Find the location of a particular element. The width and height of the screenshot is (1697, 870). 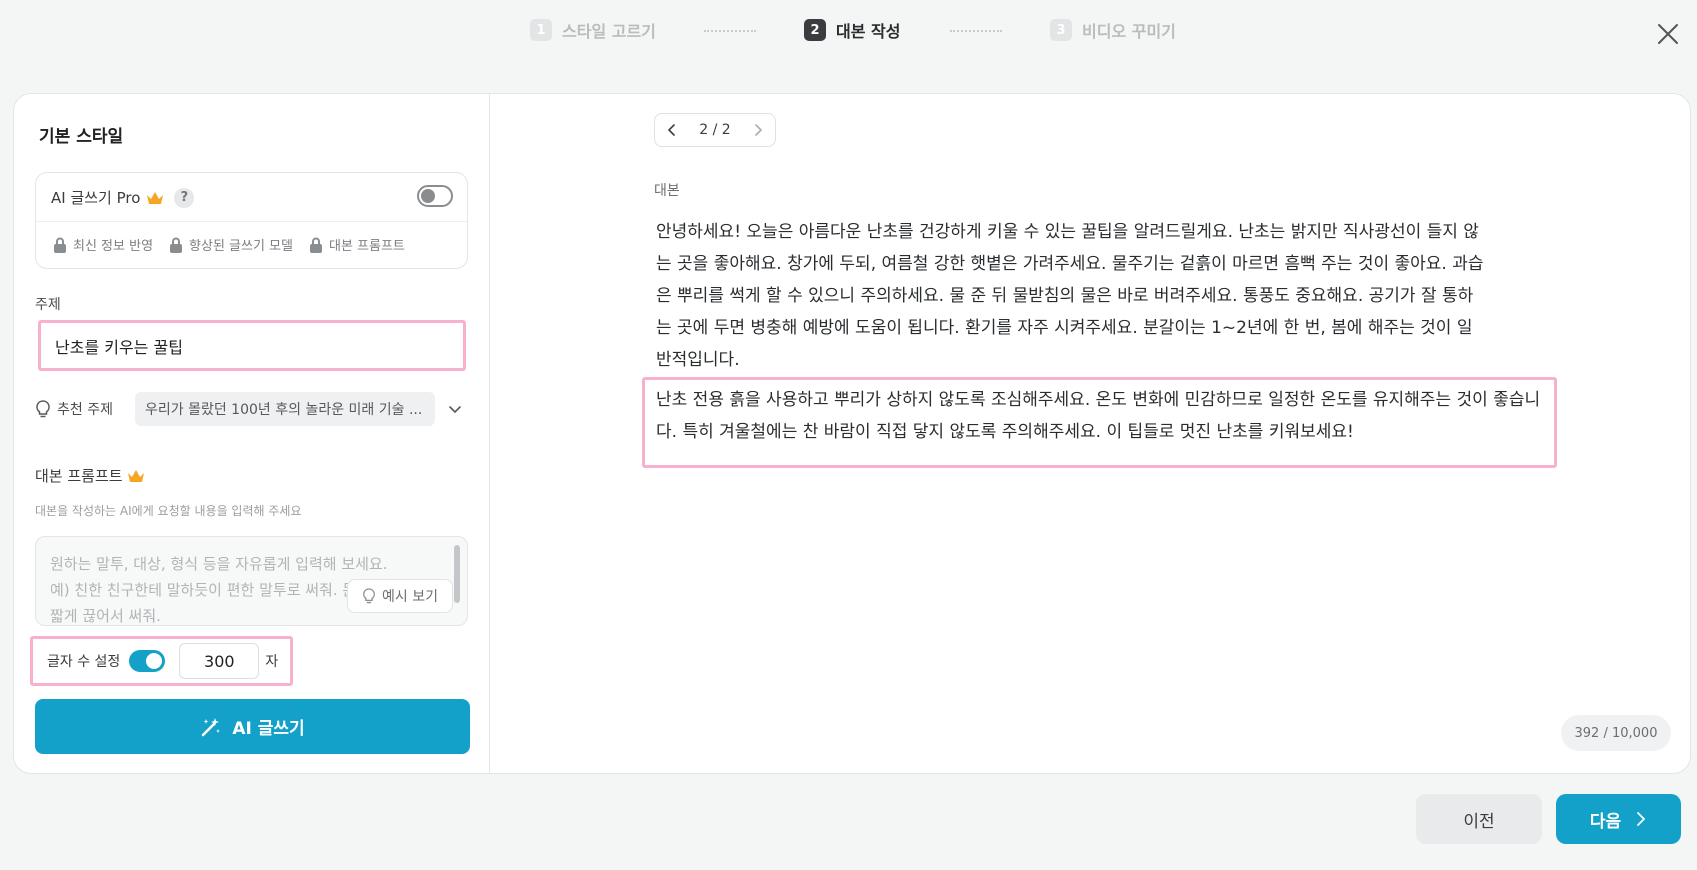

example-button-label: 예시 보기 is located at coordinates (410, 597).